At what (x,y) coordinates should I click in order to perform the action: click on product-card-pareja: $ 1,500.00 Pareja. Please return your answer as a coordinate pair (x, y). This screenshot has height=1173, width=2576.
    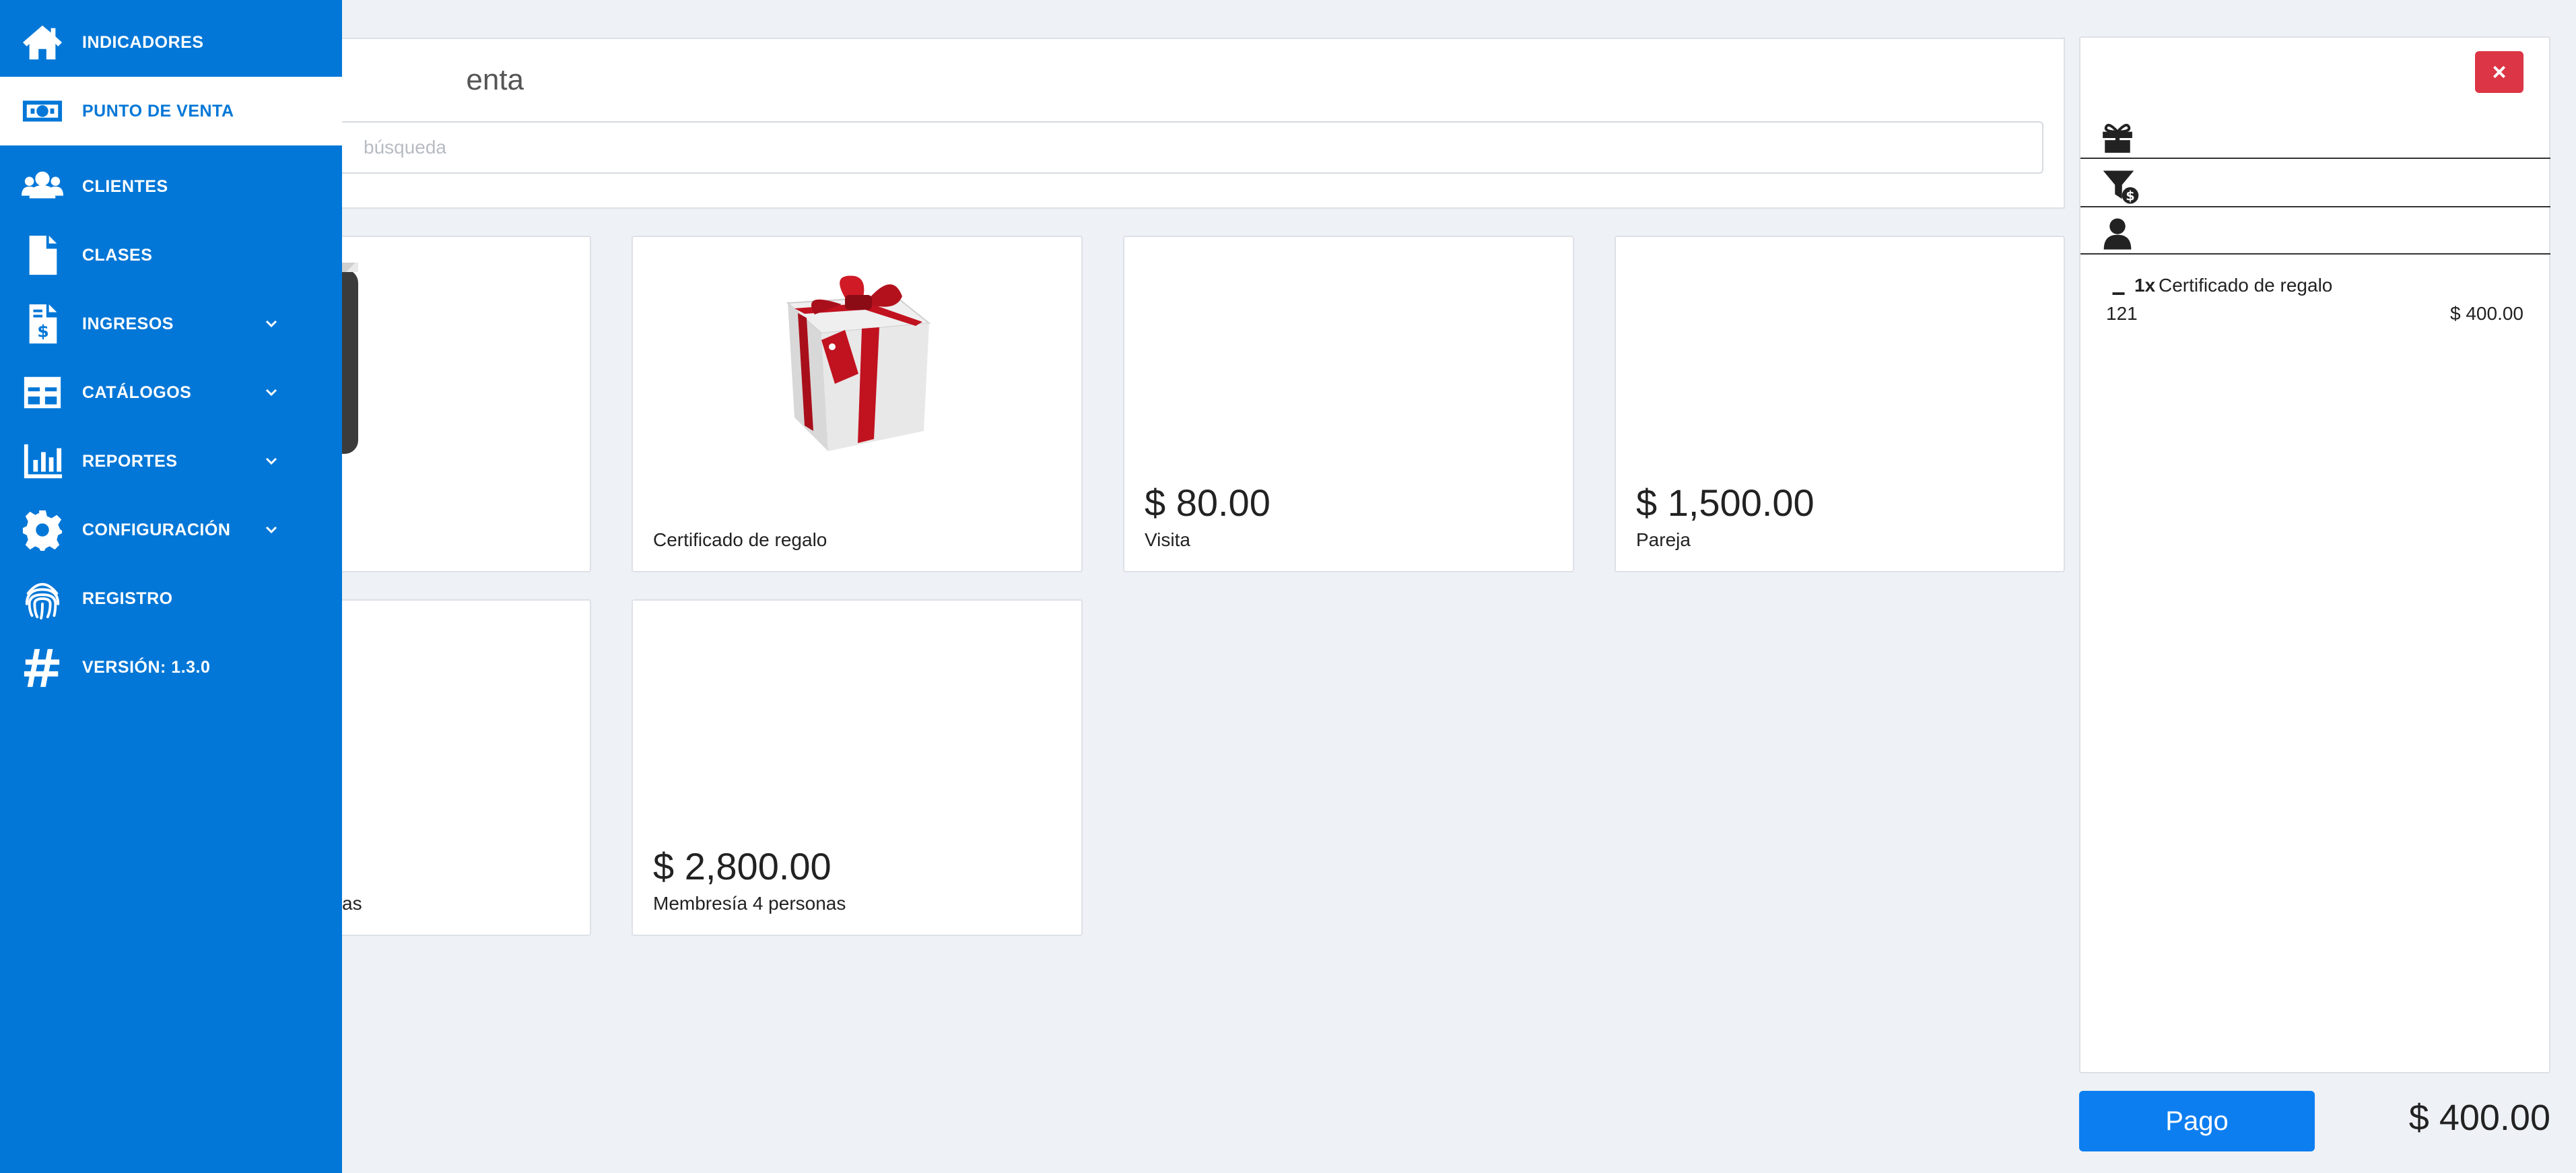
    Looking at the image, I should click on (1840, 404).